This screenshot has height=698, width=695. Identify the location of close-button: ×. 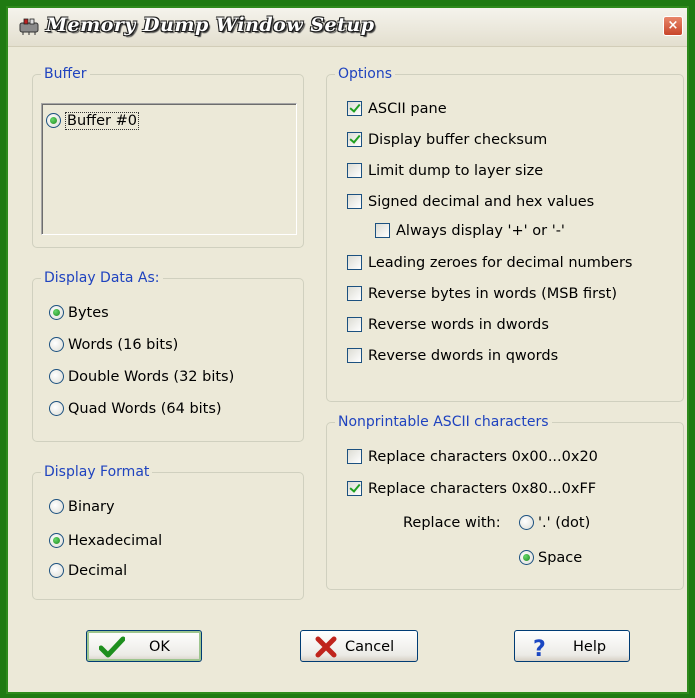
(673, 26).